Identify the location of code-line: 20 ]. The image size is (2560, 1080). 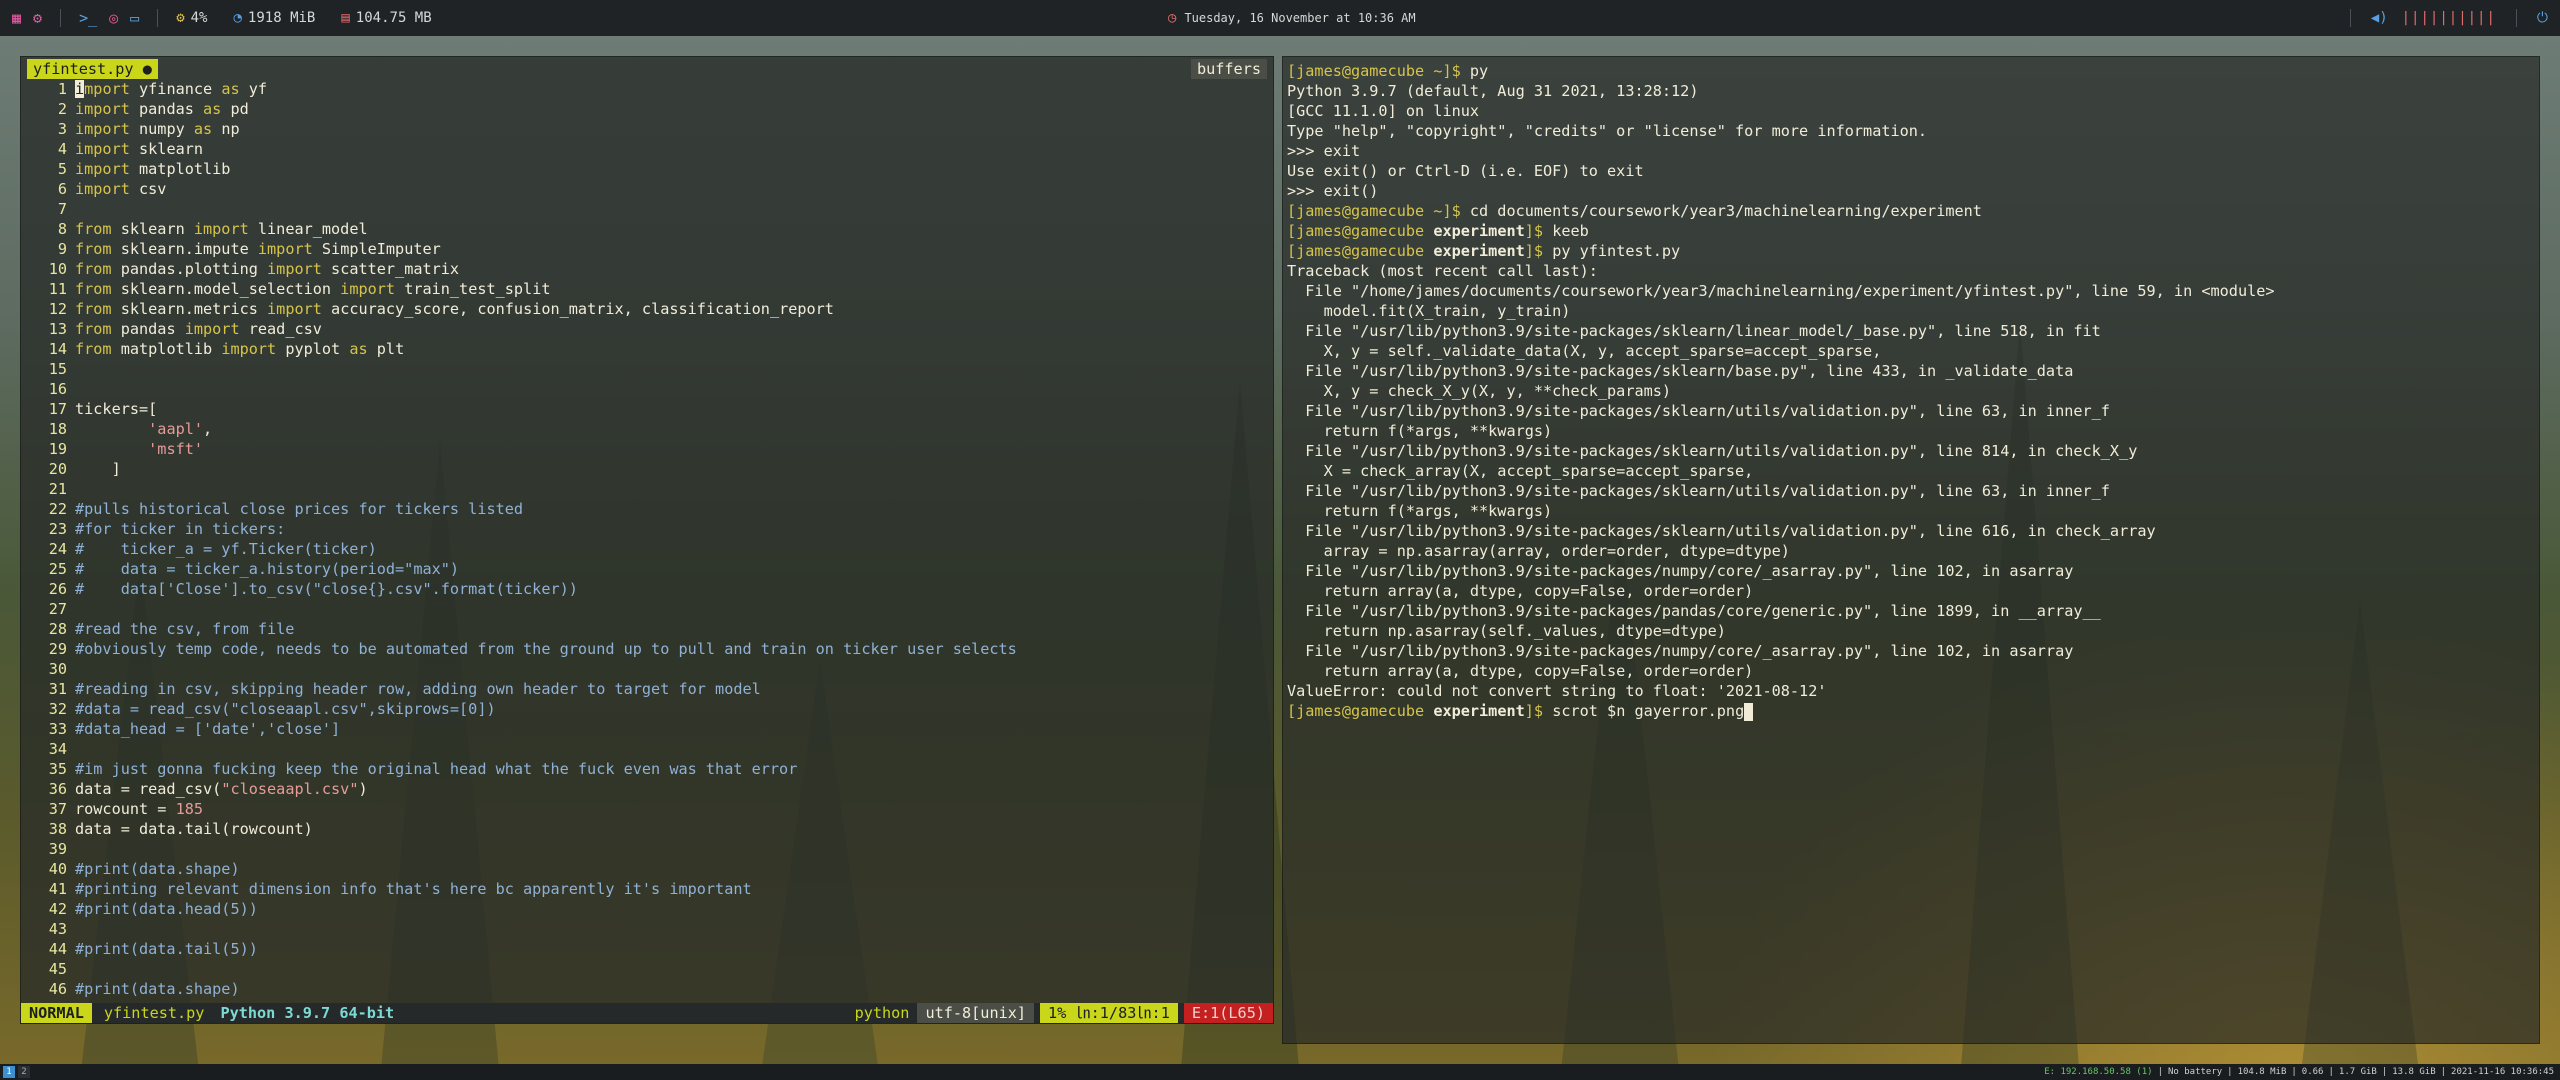
(647, 469).